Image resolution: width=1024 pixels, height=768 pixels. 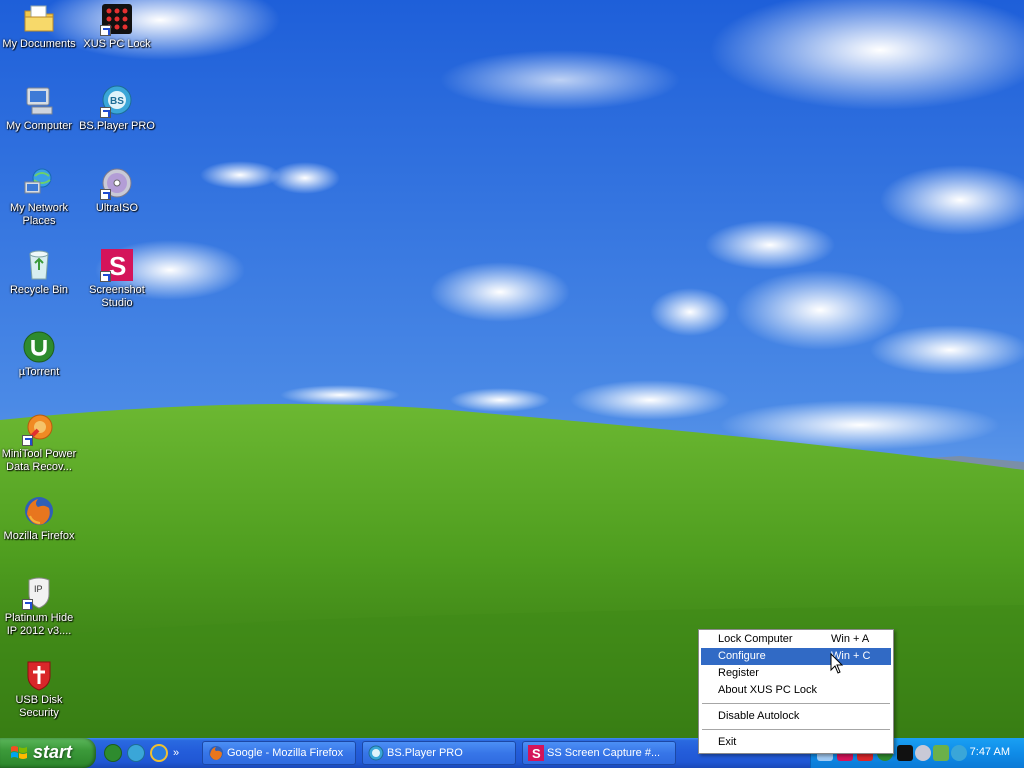 What do you see at coordinates (850, 639) in the screenshot?
I see `menu-item-shortcut: Win + A` at bounding box center [850, 639].